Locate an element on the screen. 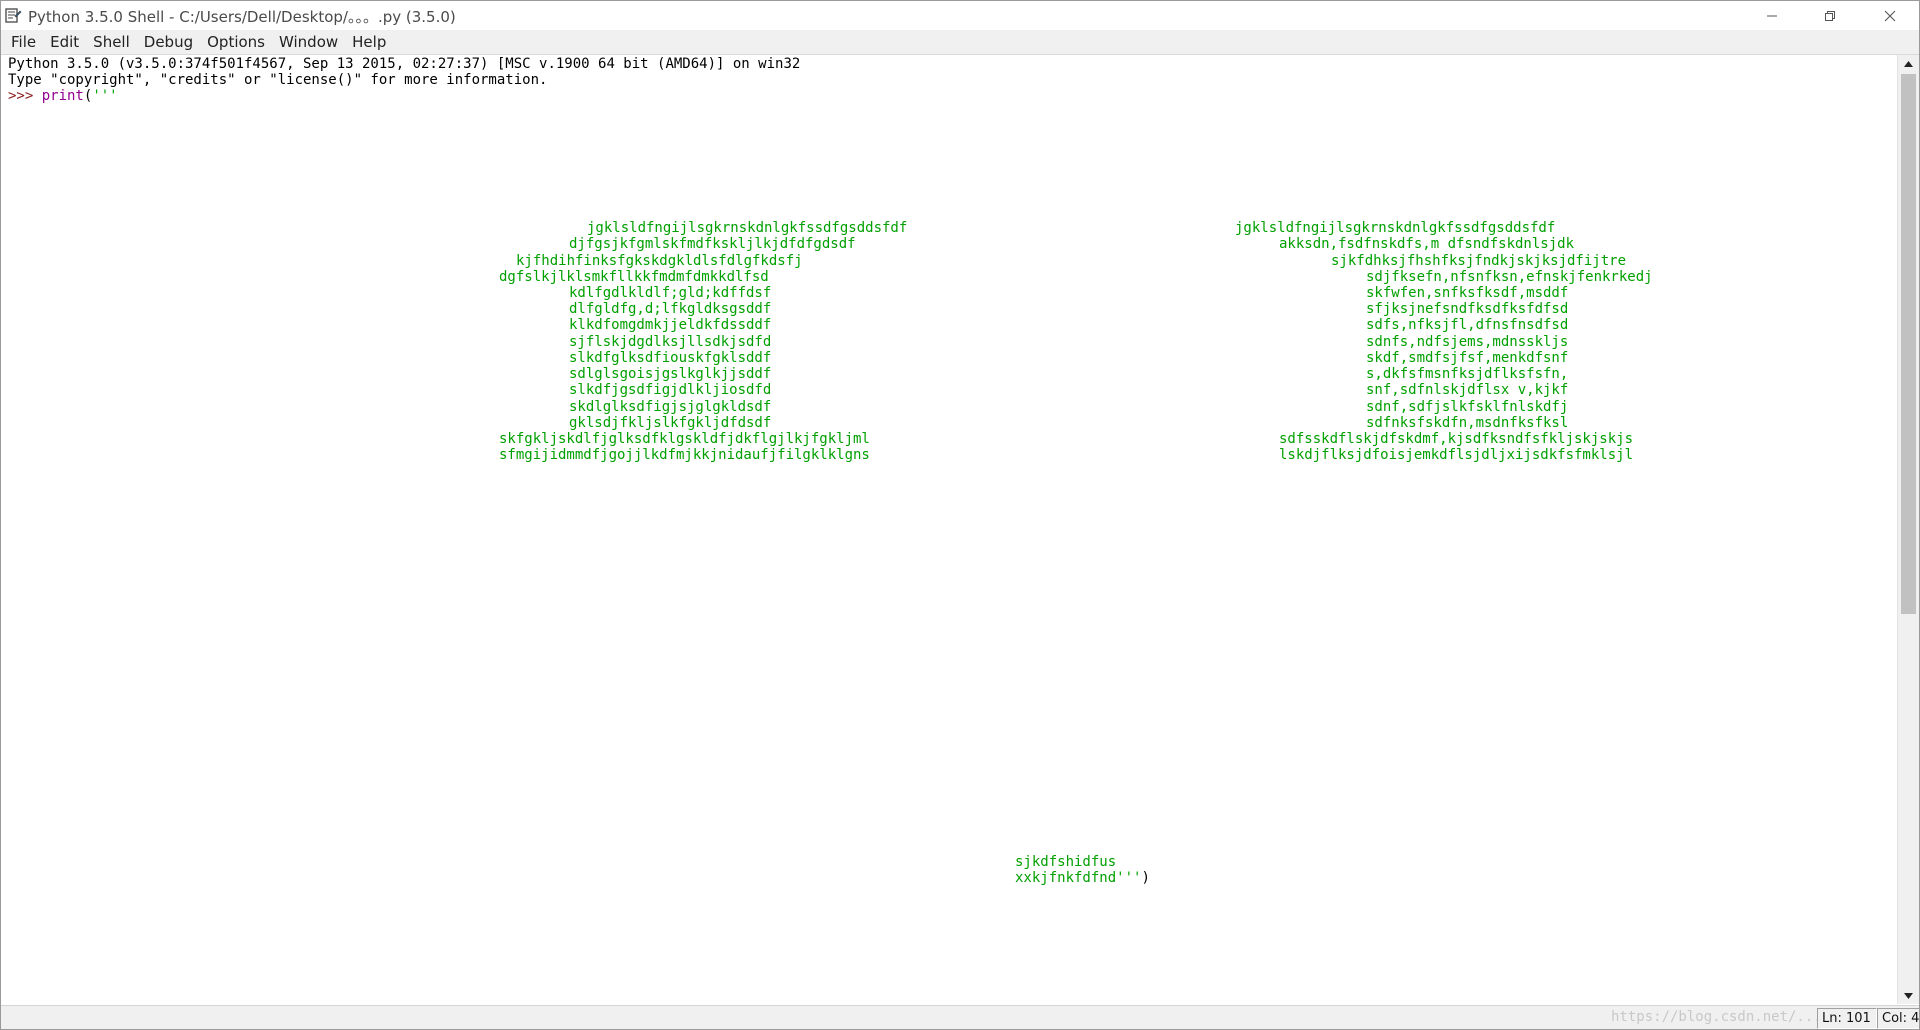 The width and height of the screenshot is (1920, 1030). restore-icon is located at coordinates (1830, 15).